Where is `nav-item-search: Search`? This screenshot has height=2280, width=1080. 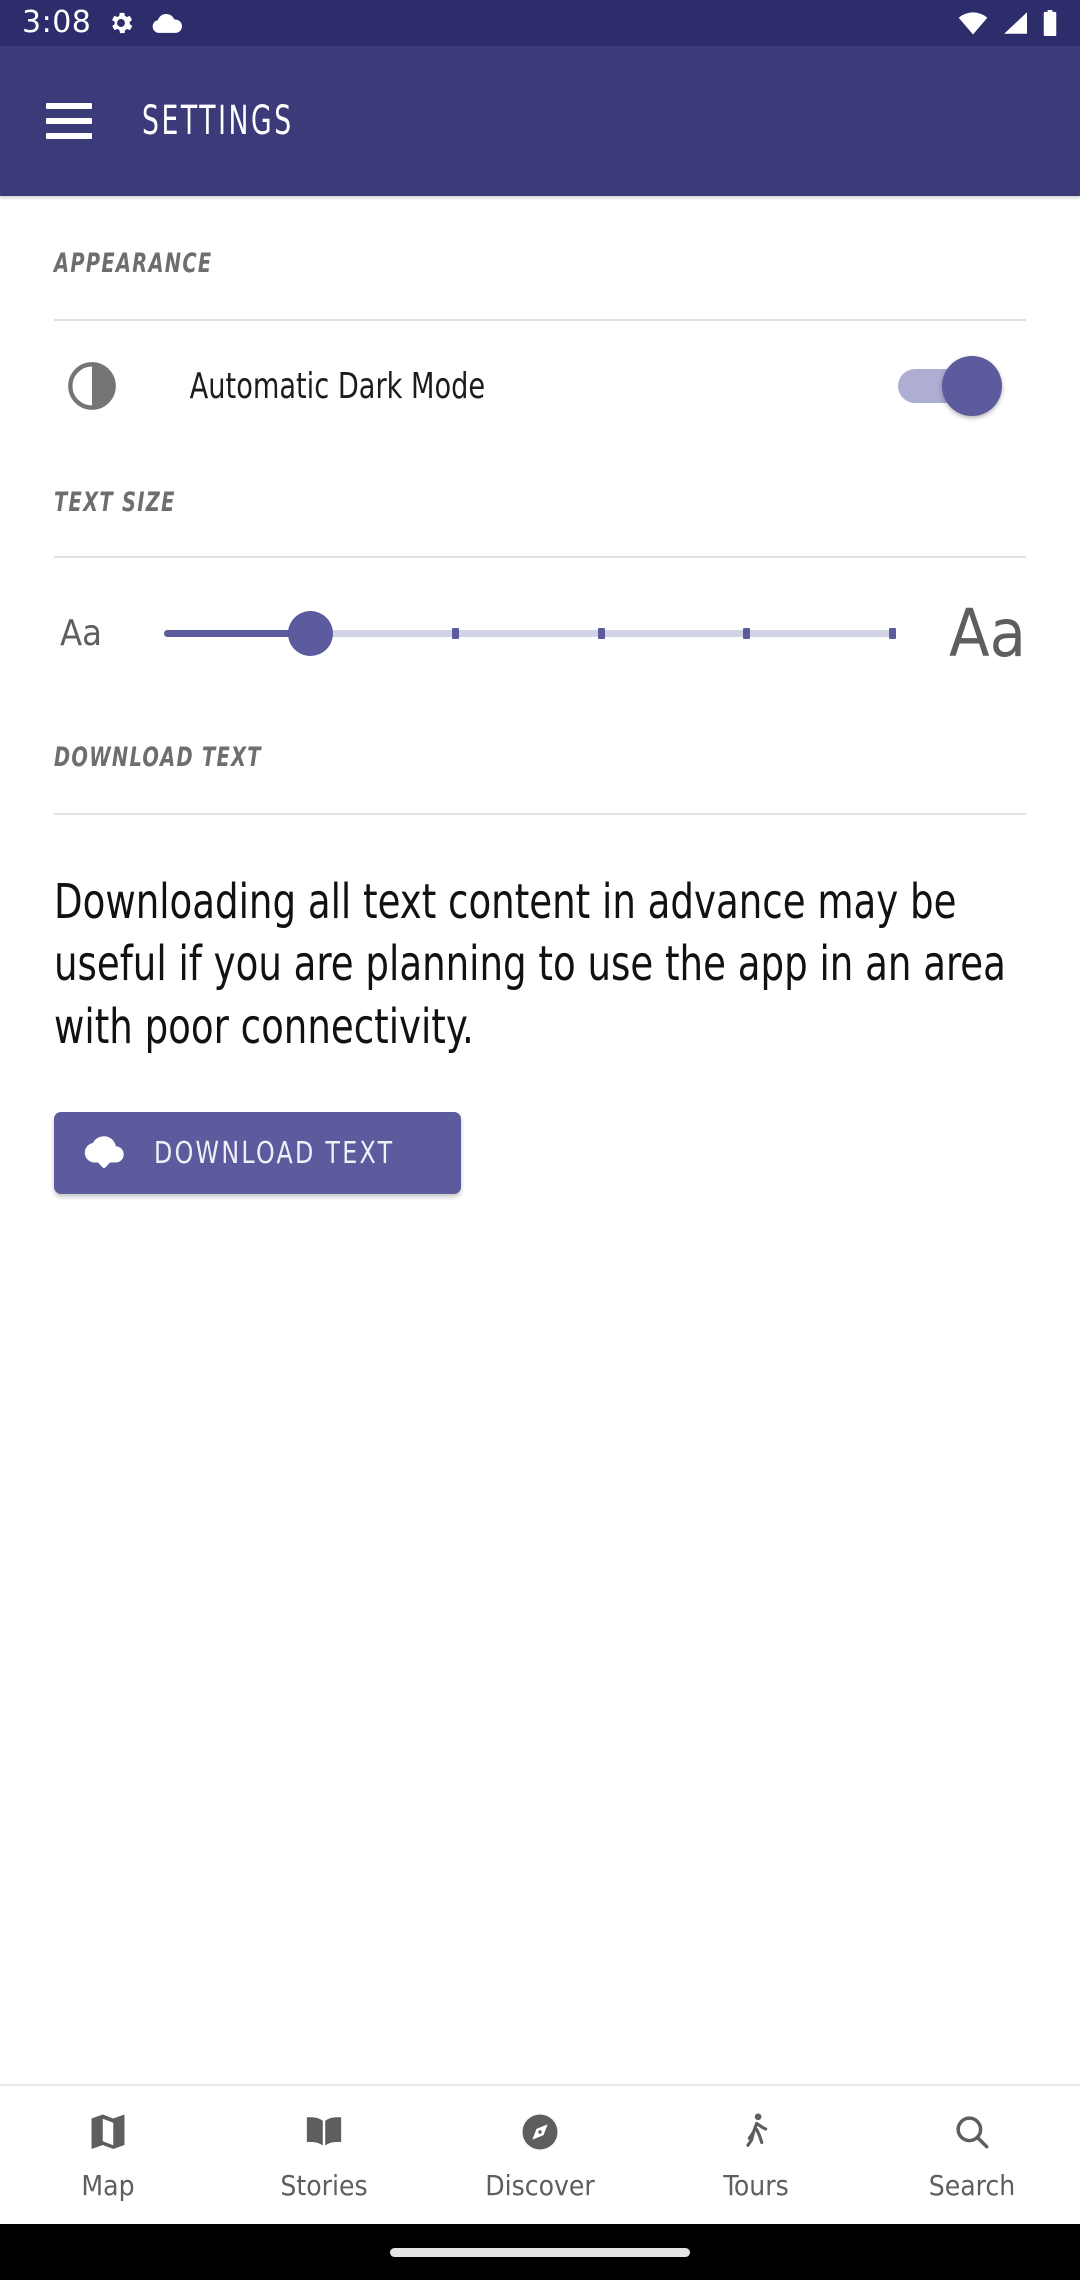 nav-item-search: Search is located at coordinates (972, 2155).